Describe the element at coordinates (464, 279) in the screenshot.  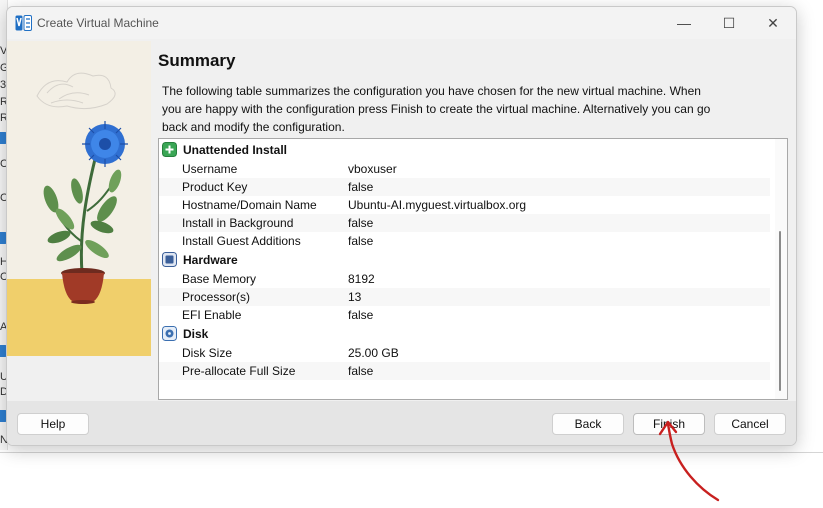
I see `table-row: Base Memory 8192` at that location.